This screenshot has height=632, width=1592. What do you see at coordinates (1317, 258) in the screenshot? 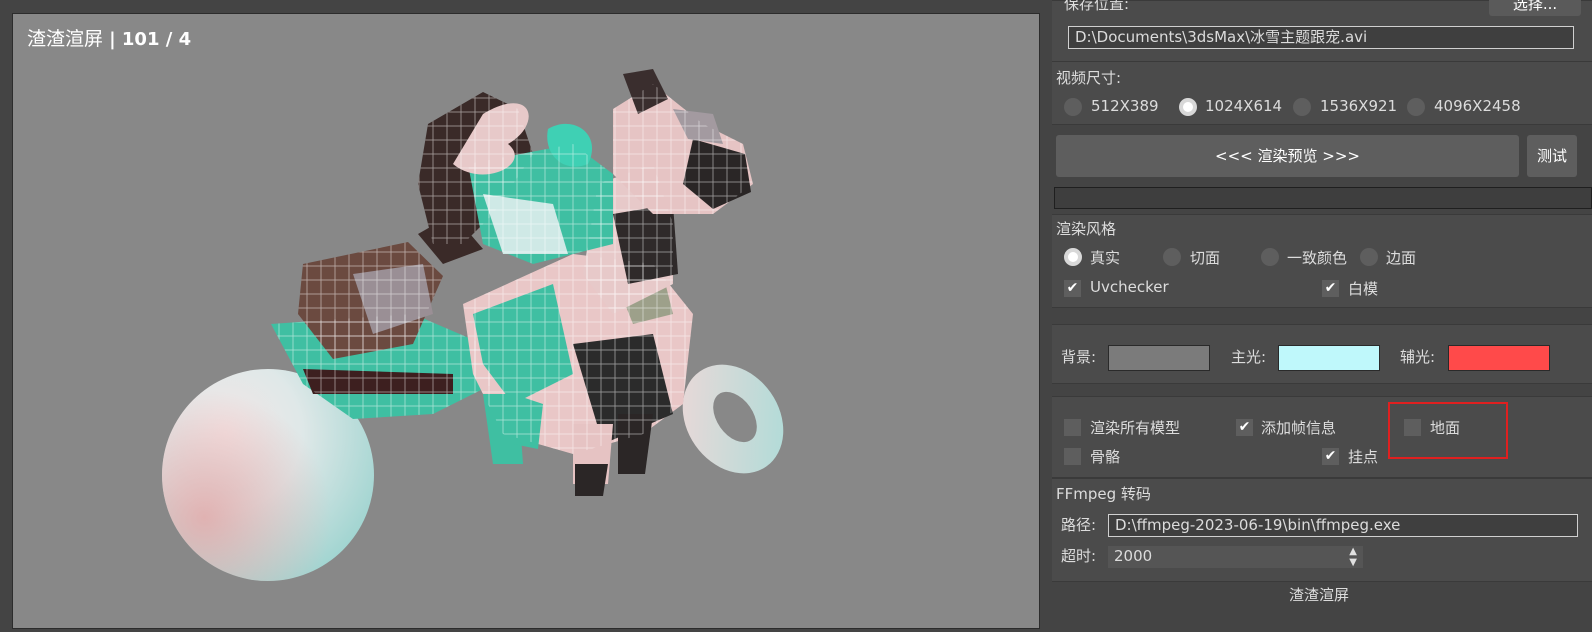
I see `style-consistent-label: 一致颜色` at bounding box center [1317, 258].